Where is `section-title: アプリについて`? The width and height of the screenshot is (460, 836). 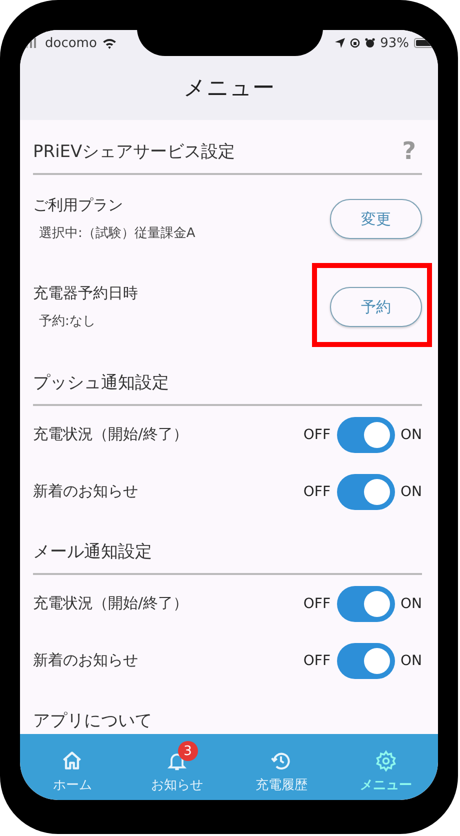 section-title: アプリについて is located at coordinates (92, 721).